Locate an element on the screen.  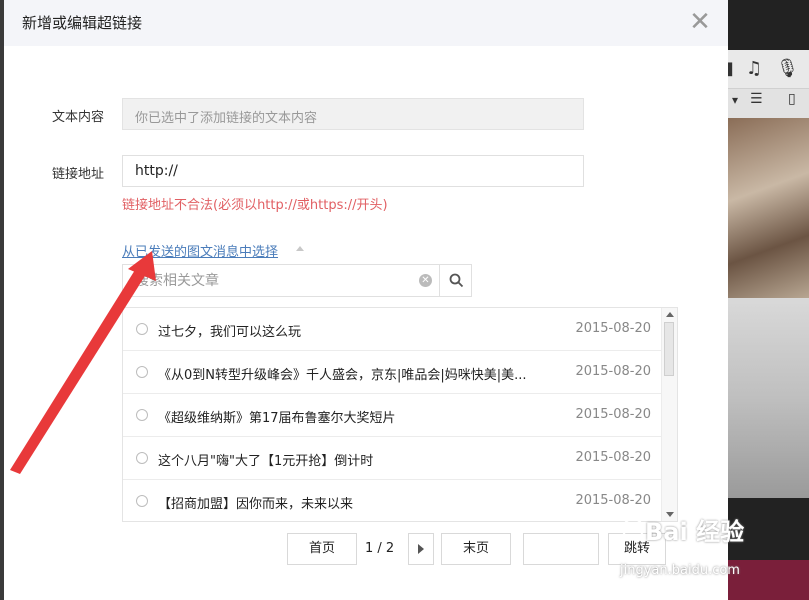
annotation-arrow is located at coordinates (83, 362).